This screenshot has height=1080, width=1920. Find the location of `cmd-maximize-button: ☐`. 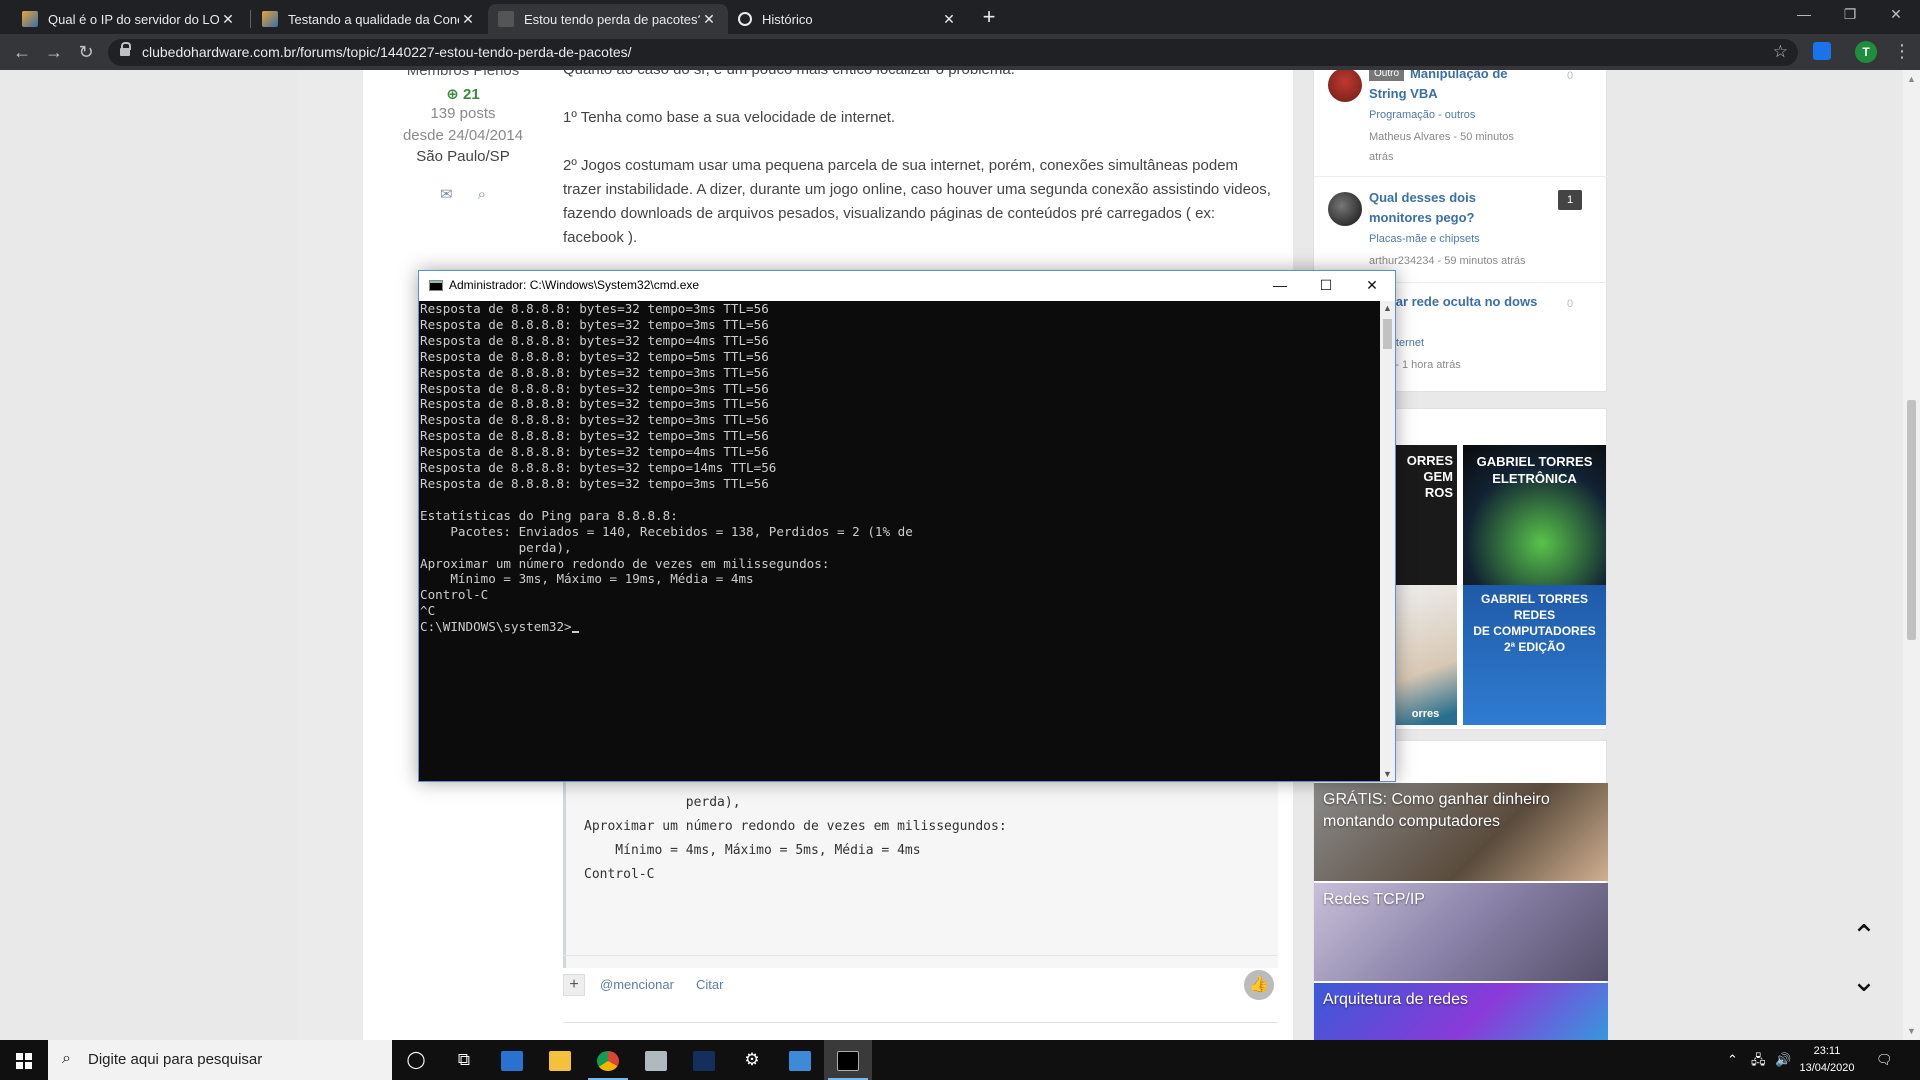

cmd-maximize-button: ☐ is located at coordinates (1326, 286).